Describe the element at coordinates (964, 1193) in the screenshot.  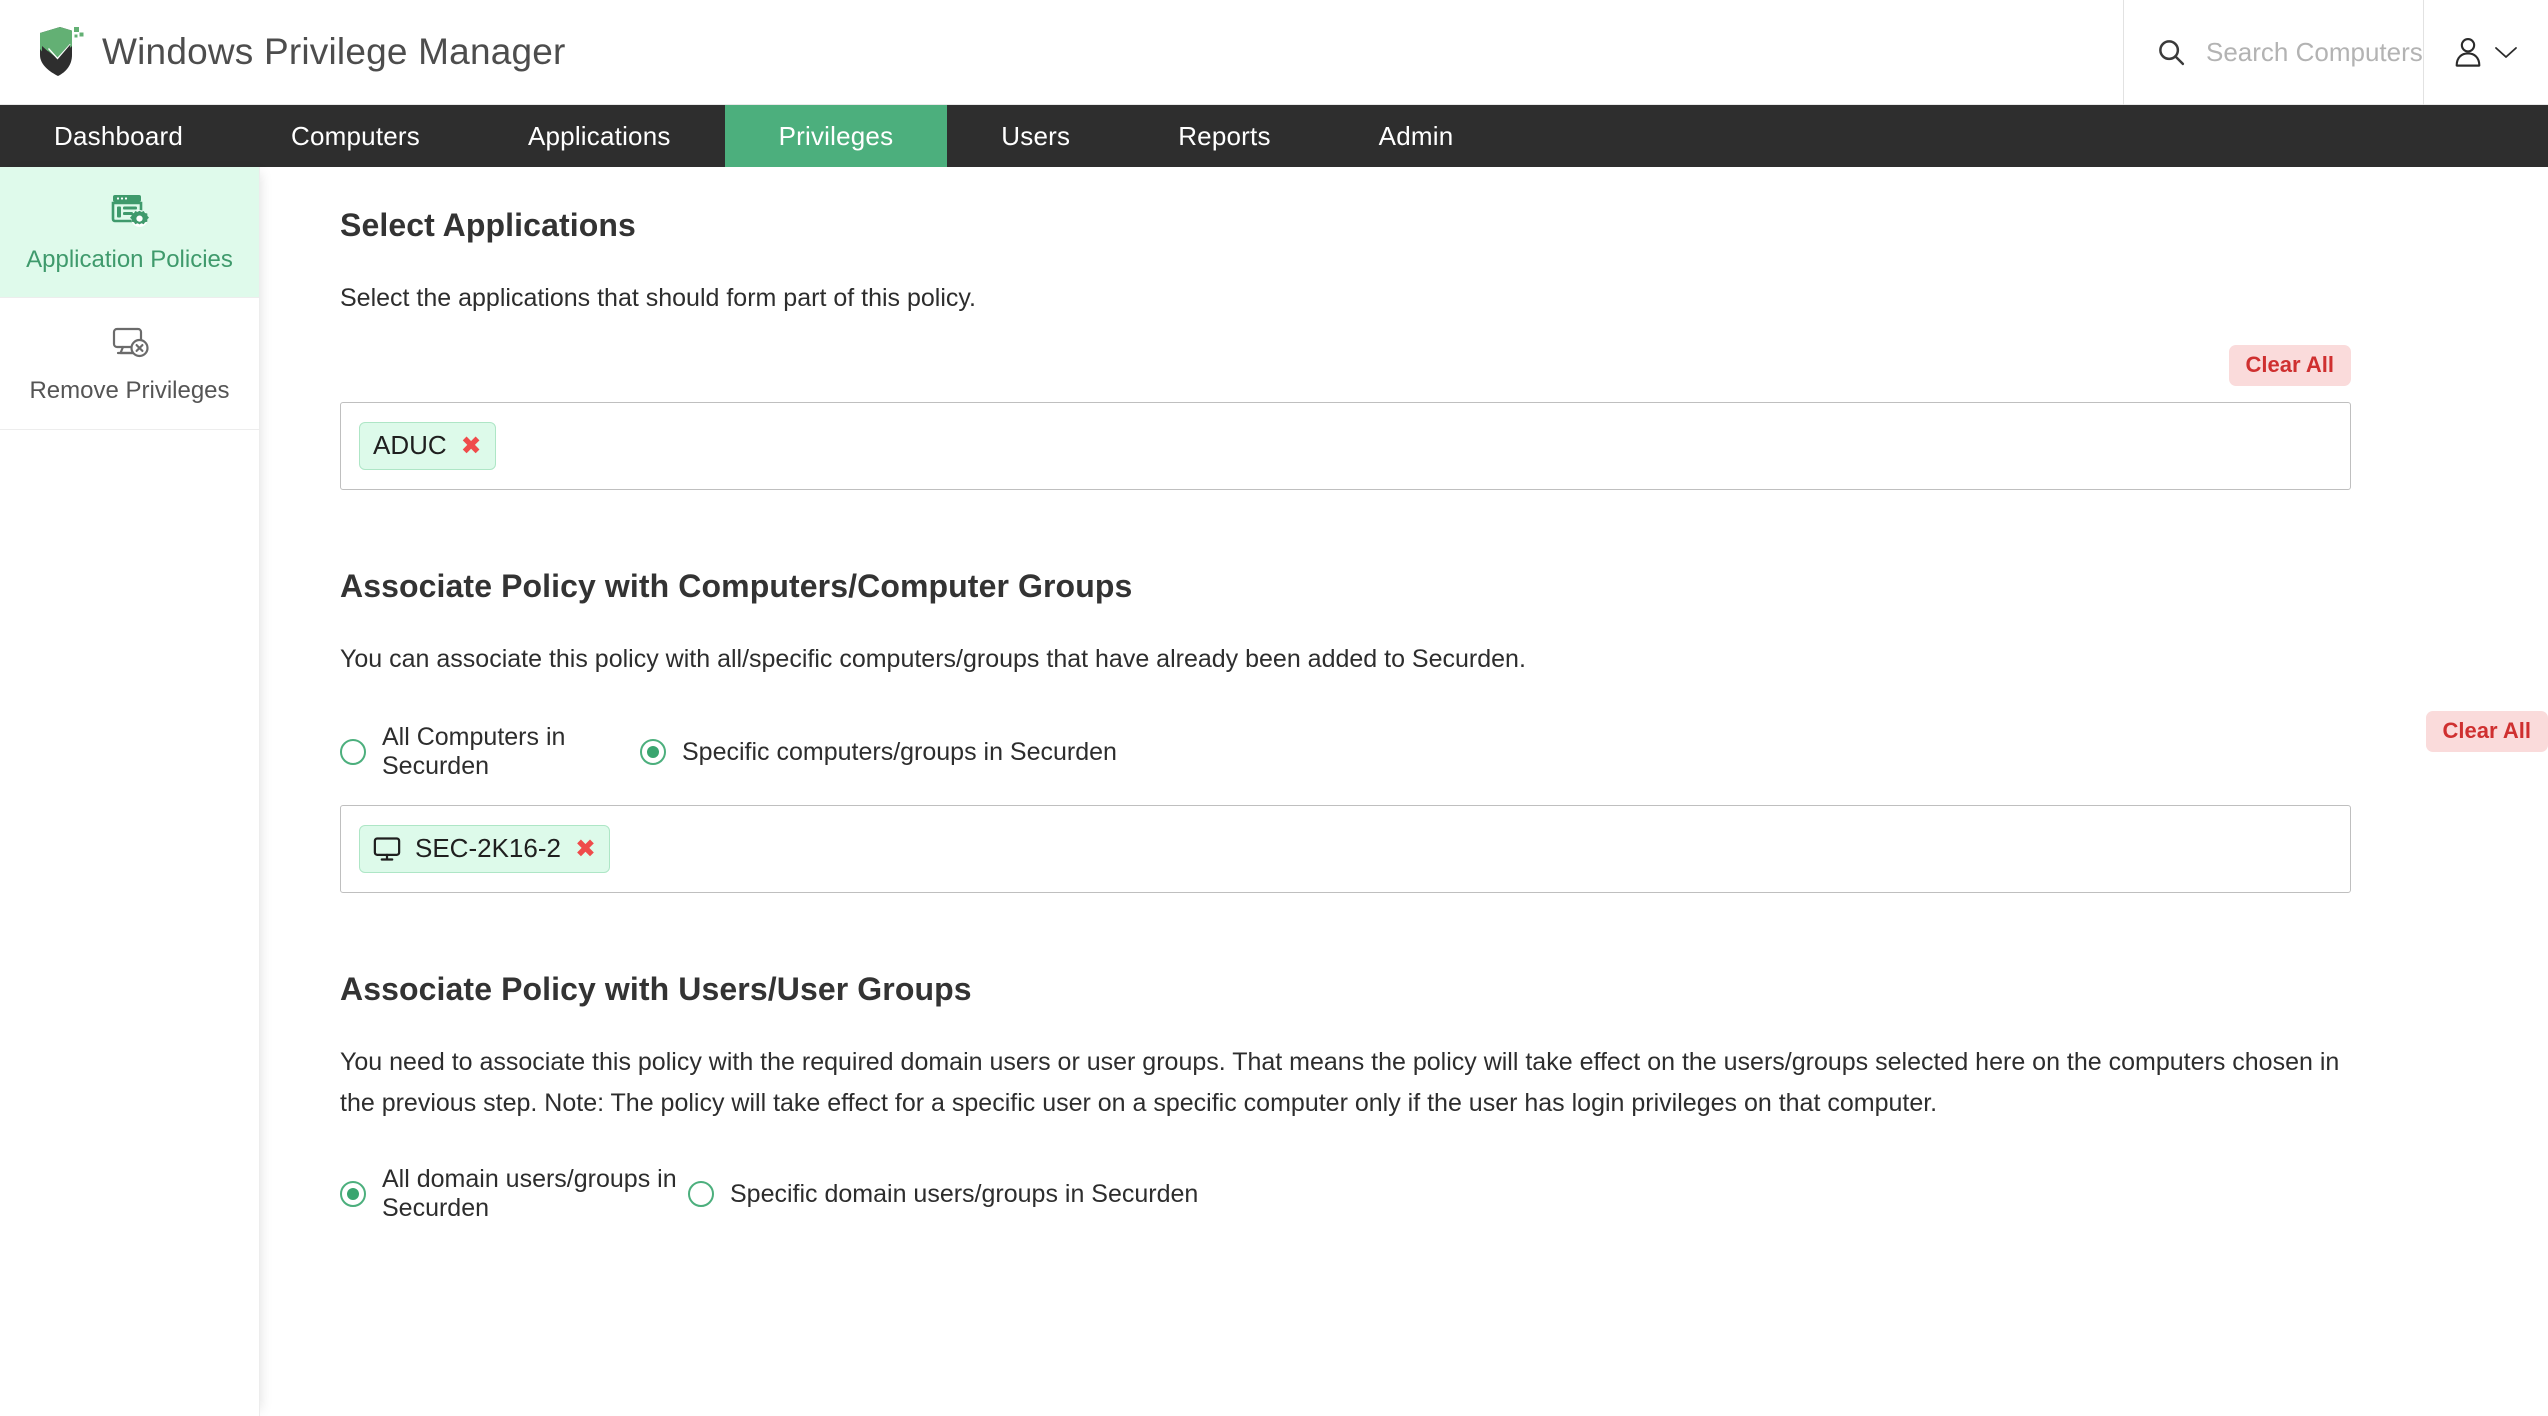
I see `radio-label: Specific domain users/groups in Securden` at that location.